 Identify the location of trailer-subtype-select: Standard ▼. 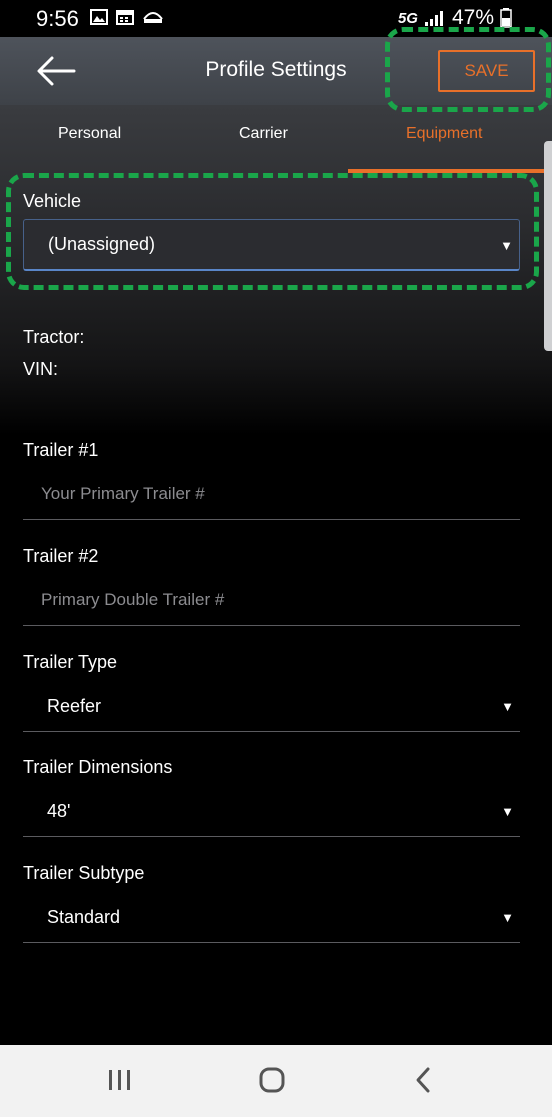
(271, 918).